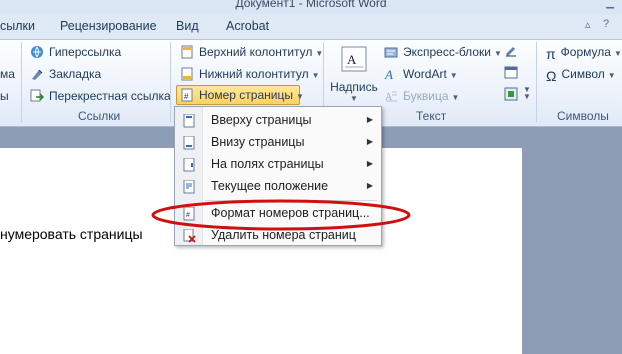 This screenshot has height=354, width=622. Describe the element at coordinates (391, 52) in the screenshot. I see `quickparts-icon` at that location.